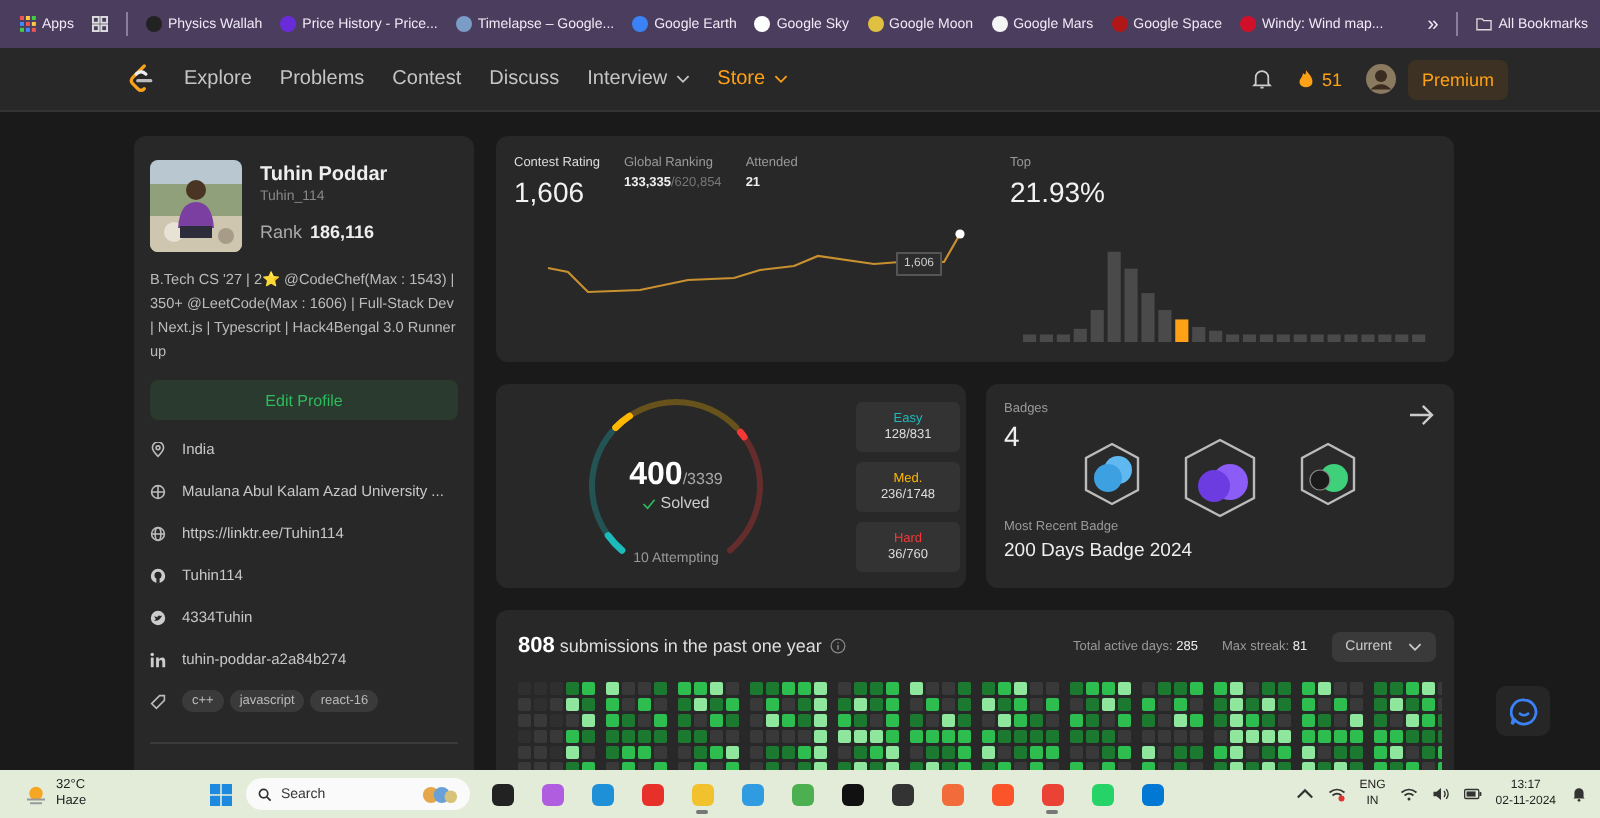  I want to click on rating-value: 1,606, so click(550, 192).